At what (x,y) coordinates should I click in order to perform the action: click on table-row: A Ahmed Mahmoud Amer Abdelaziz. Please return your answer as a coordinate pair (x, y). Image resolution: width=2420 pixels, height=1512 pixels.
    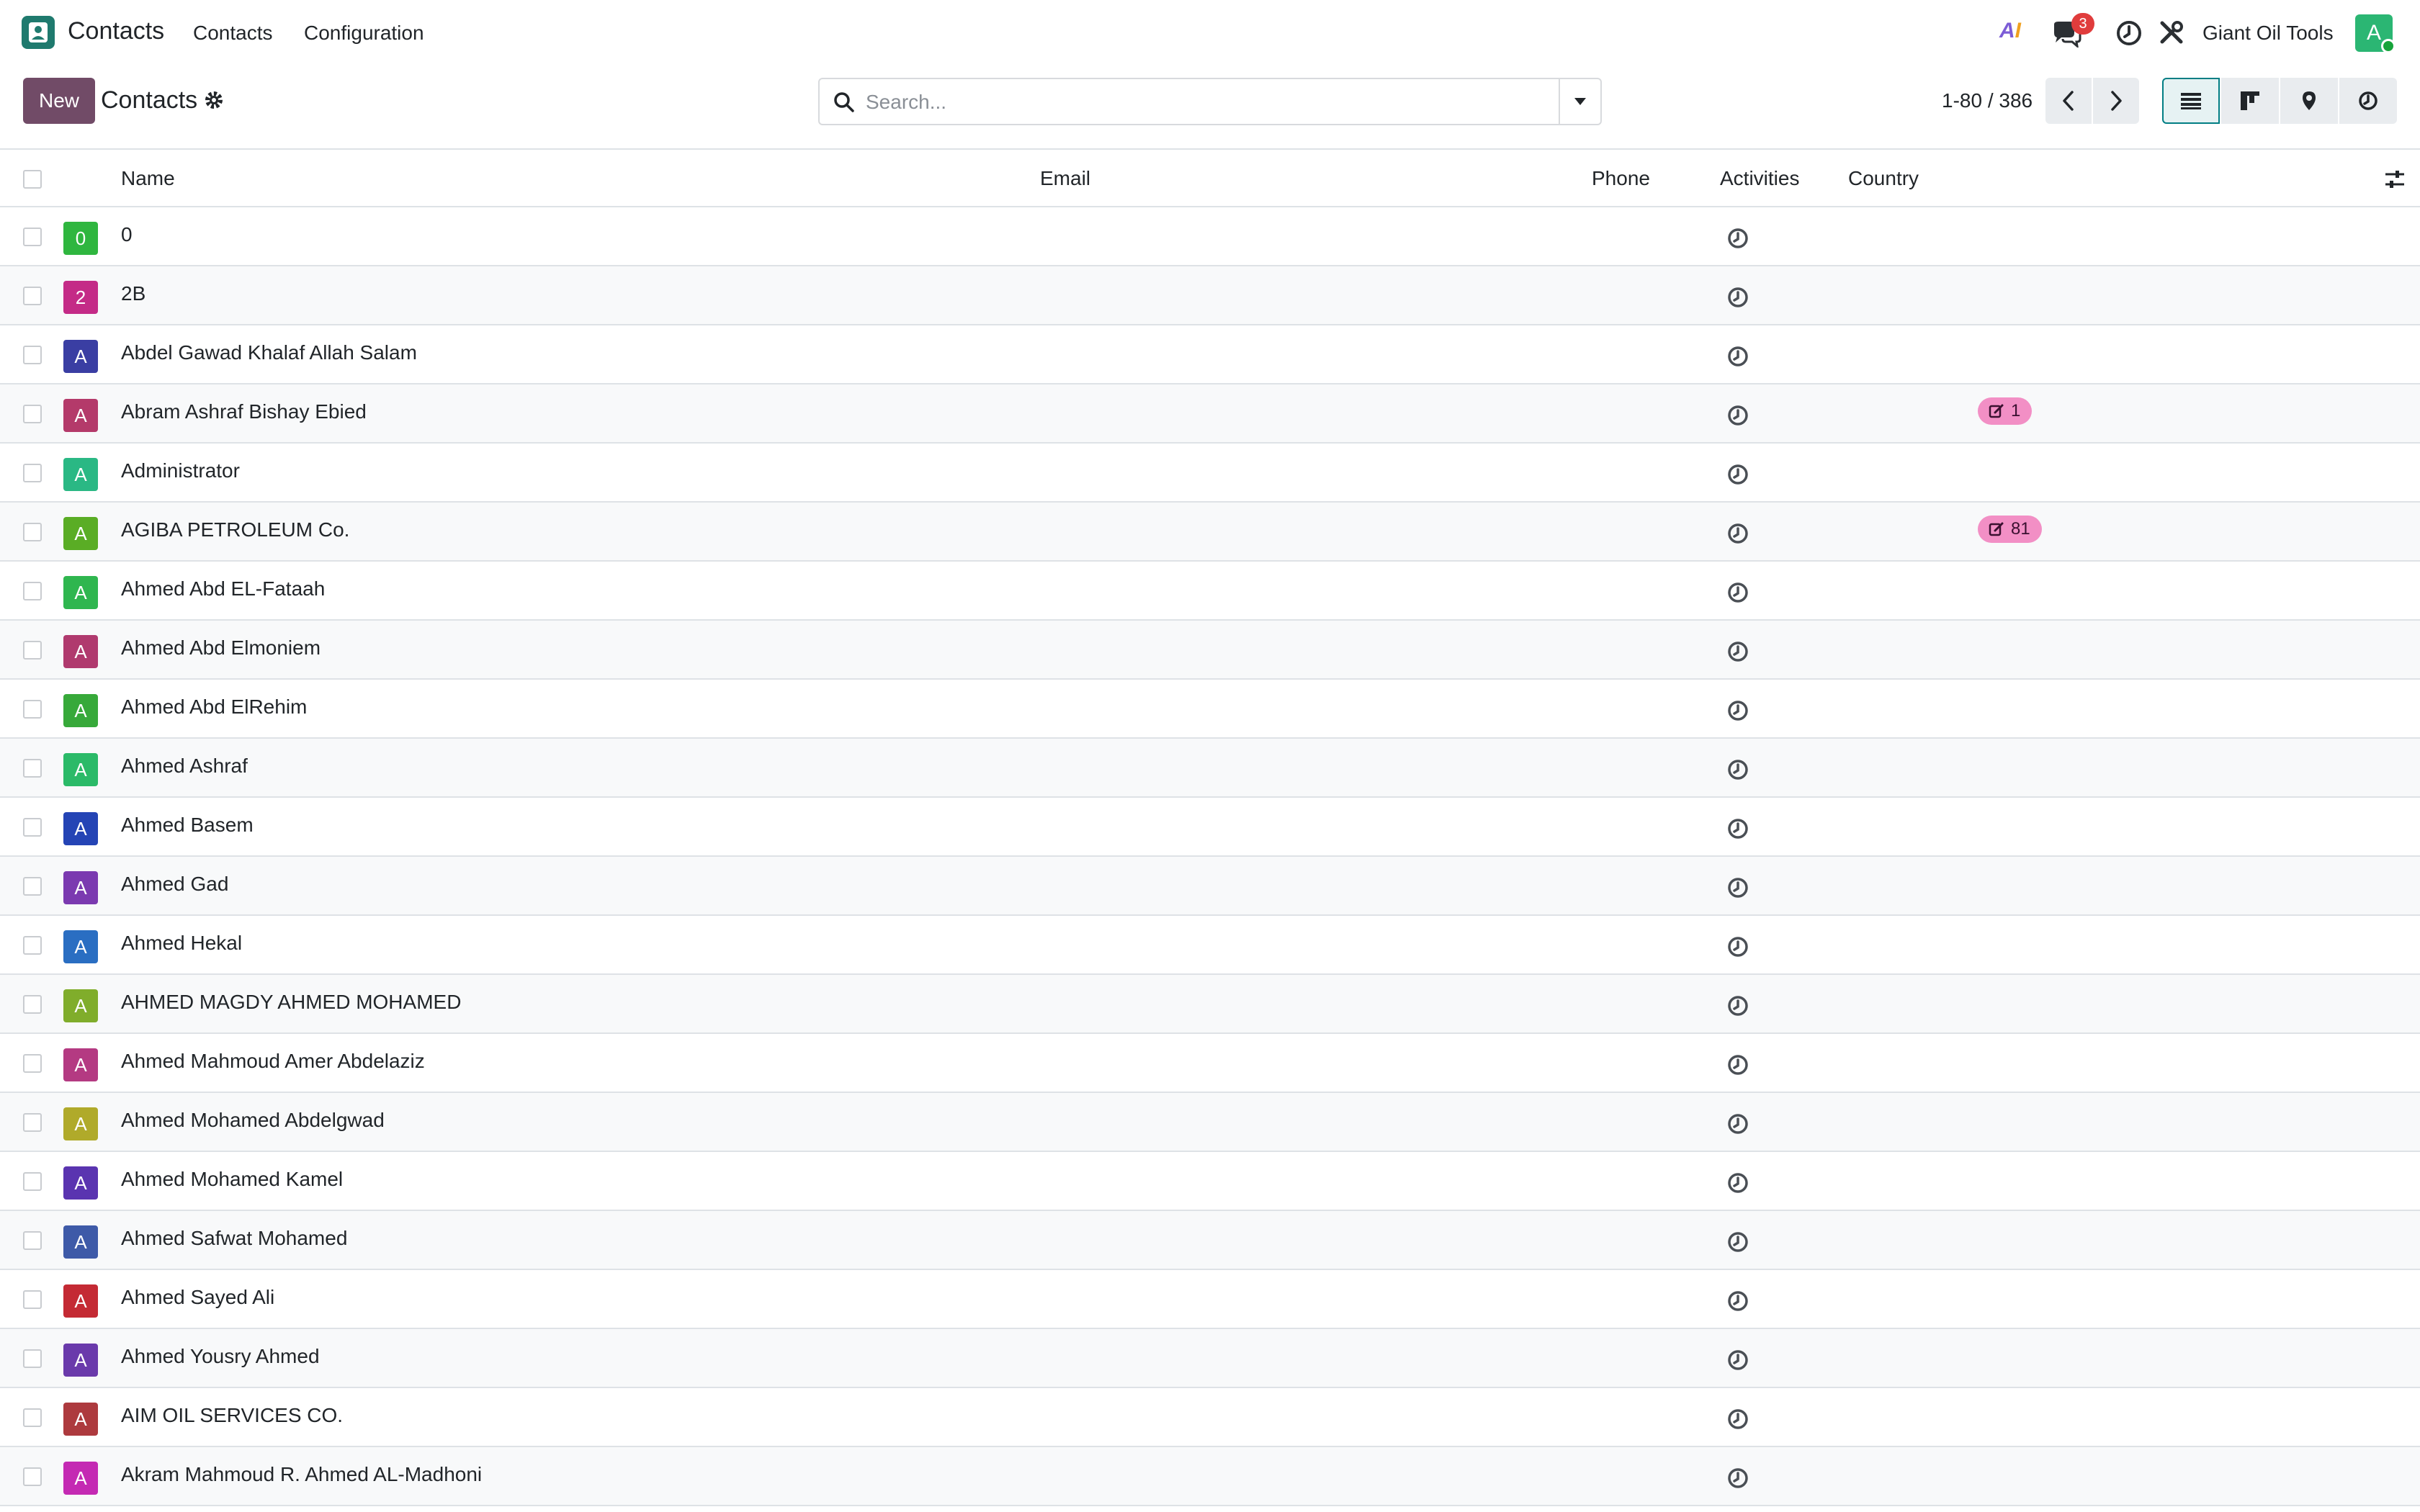
    Looking at the image, I should click on (1210, 1063).